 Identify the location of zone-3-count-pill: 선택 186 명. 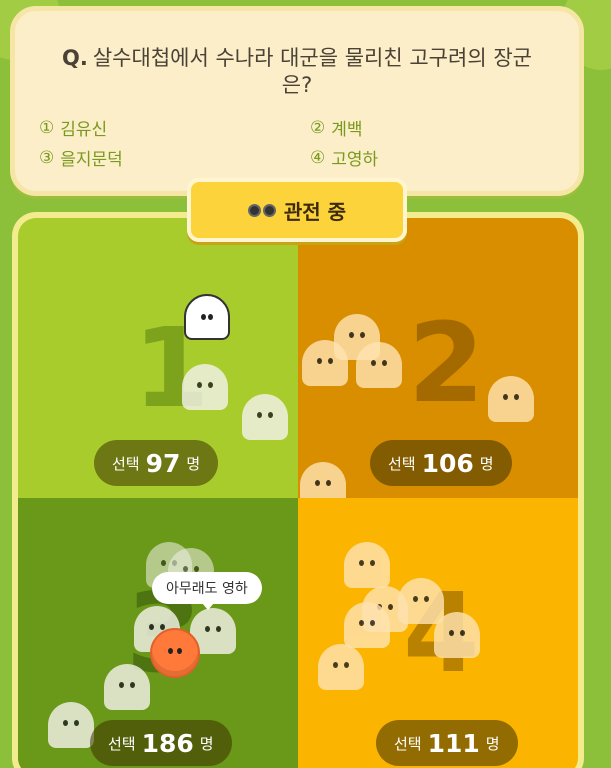
(161, 743).